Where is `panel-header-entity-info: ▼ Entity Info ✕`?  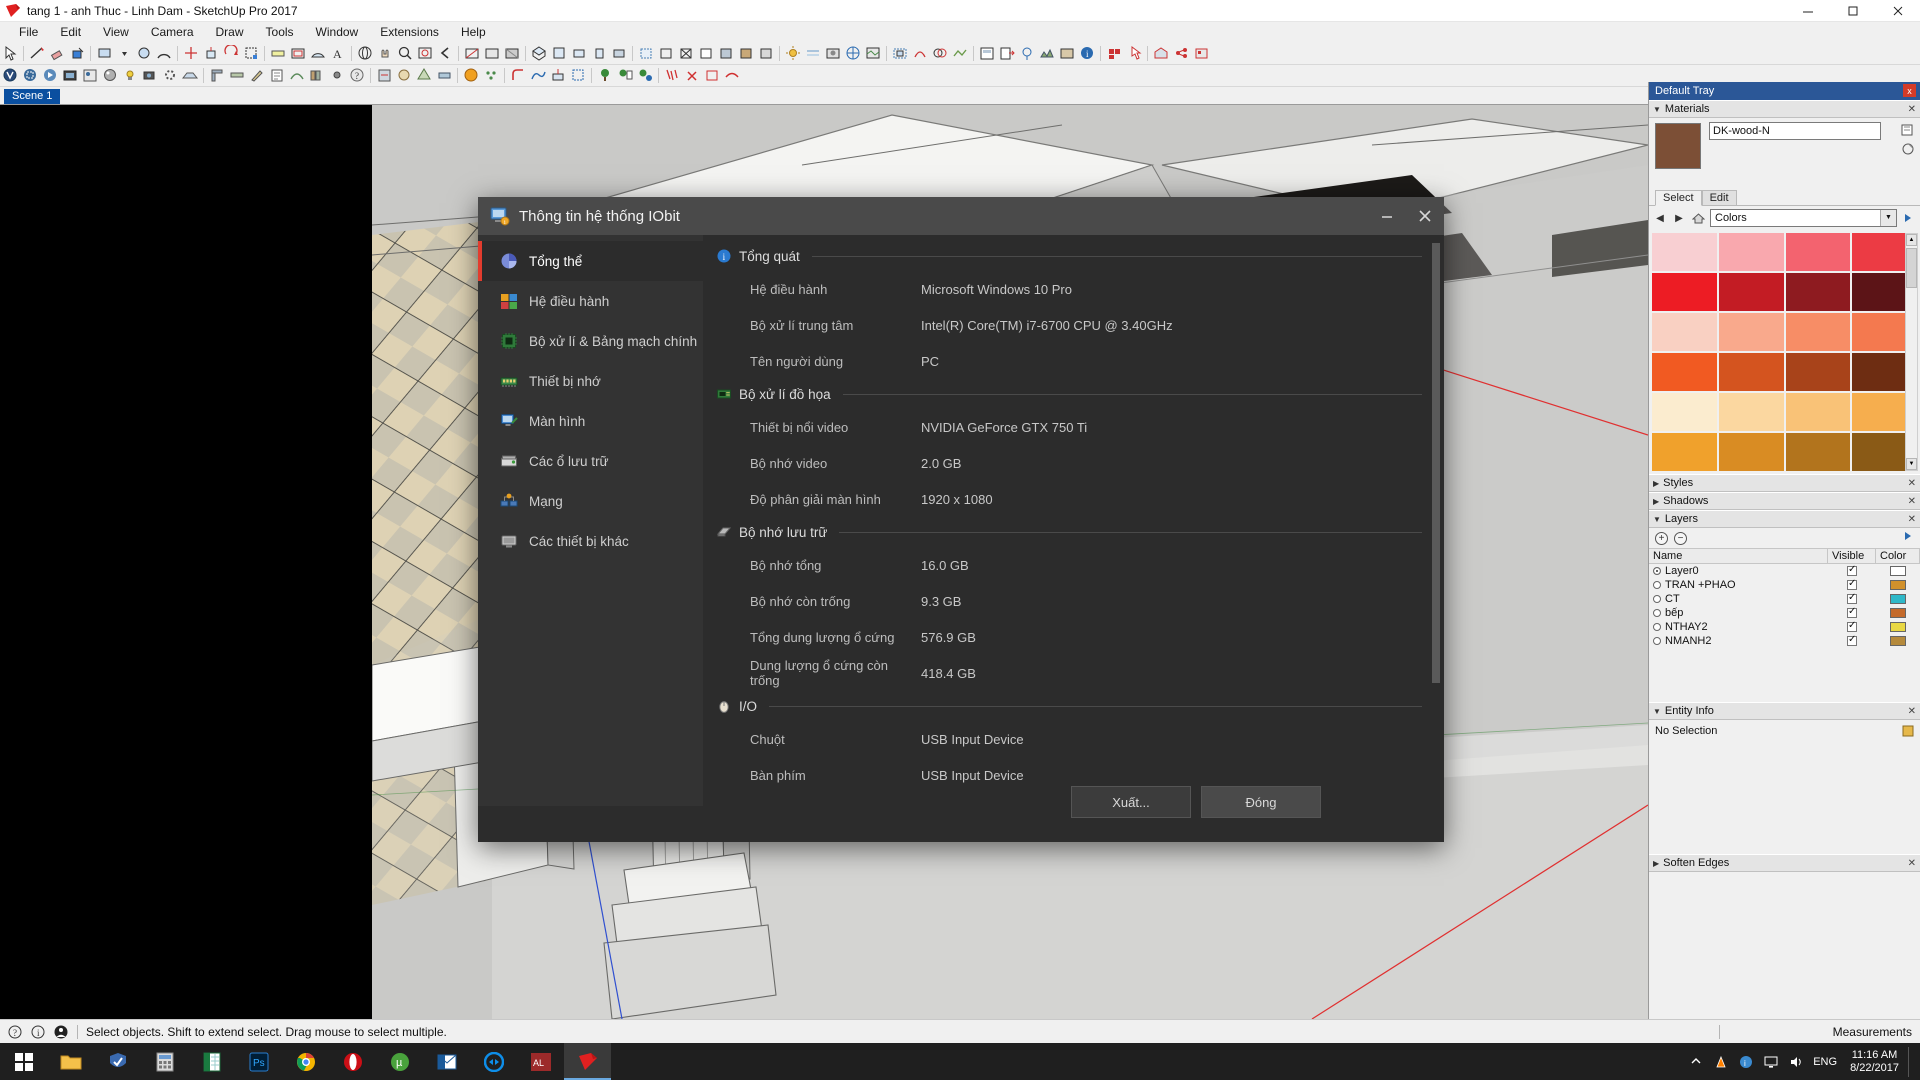
panel-header-entity-info: ▼ Entity Info ✕ is located at coordinates (1784, 711).